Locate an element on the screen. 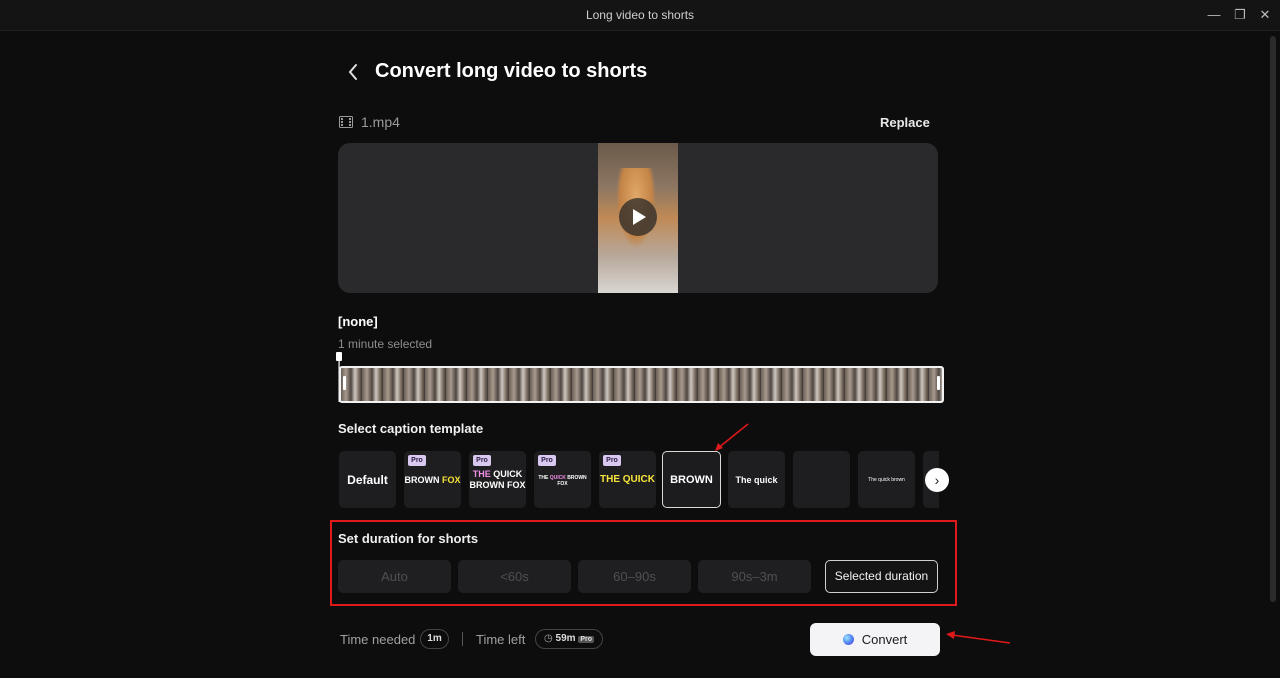 The height and width of the screenshot is (678, 1280). template-brown: BROWN is located at coordinates (691, 479).